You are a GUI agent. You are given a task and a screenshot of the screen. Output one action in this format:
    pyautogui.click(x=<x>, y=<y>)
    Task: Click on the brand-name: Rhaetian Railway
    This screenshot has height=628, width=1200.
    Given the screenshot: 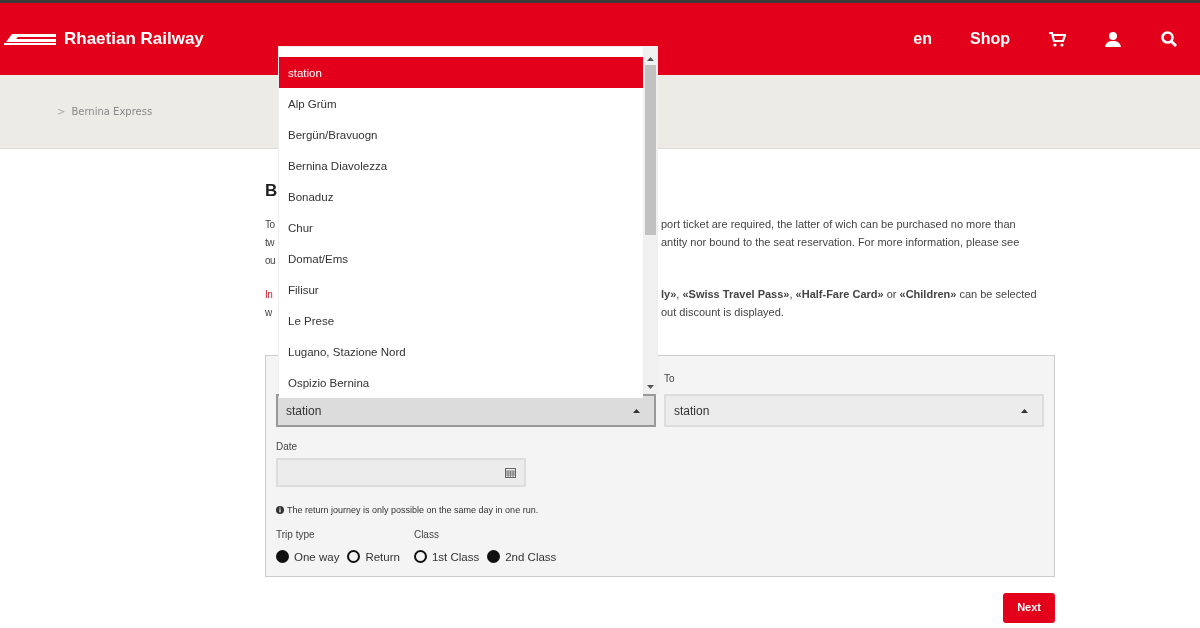 What is the action you would take?
    pyautogui.click(x=134, y=39)
    